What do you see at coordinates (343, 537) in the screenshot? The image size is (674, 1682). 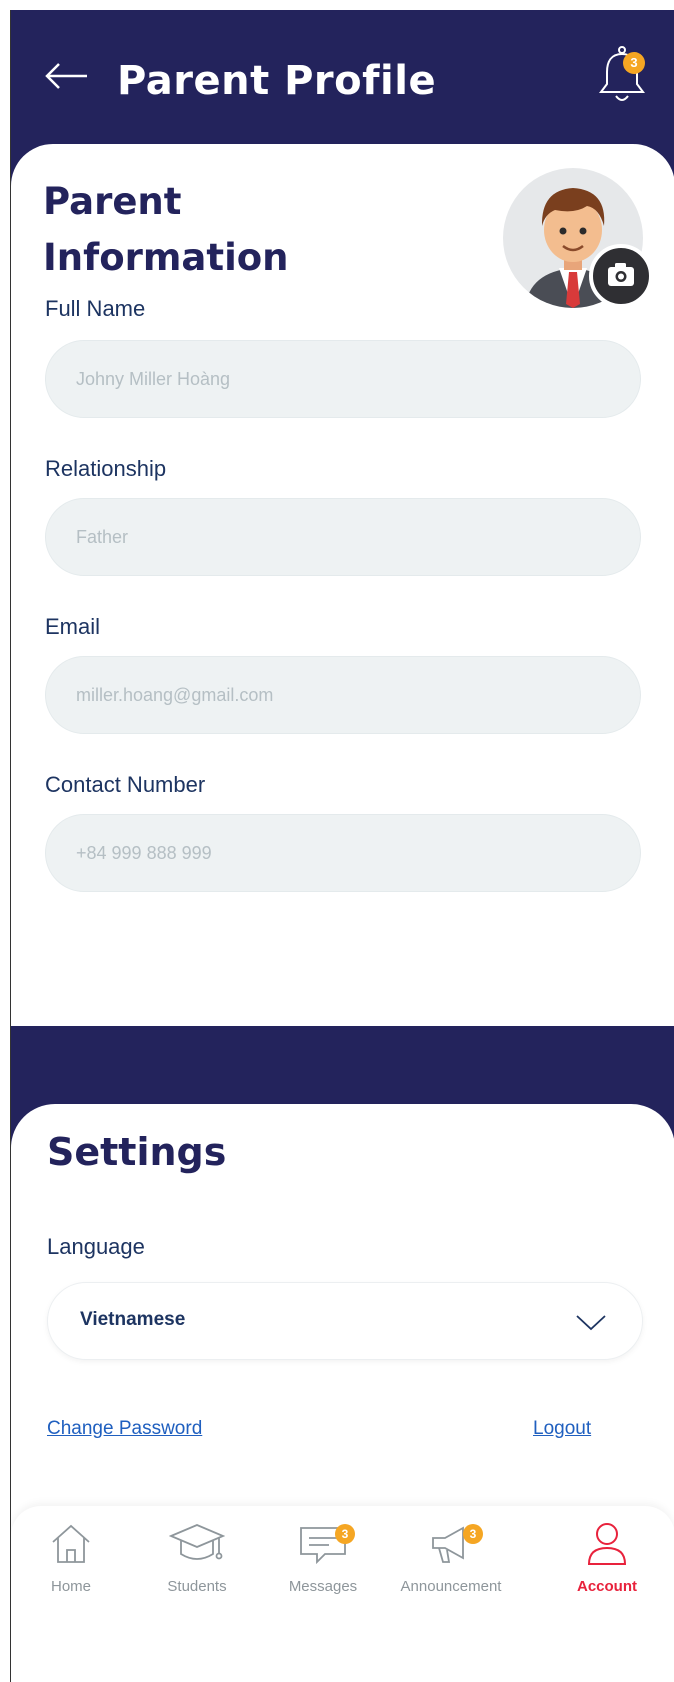 I see `relationship-input: Father` at bounding box center [343, 537].